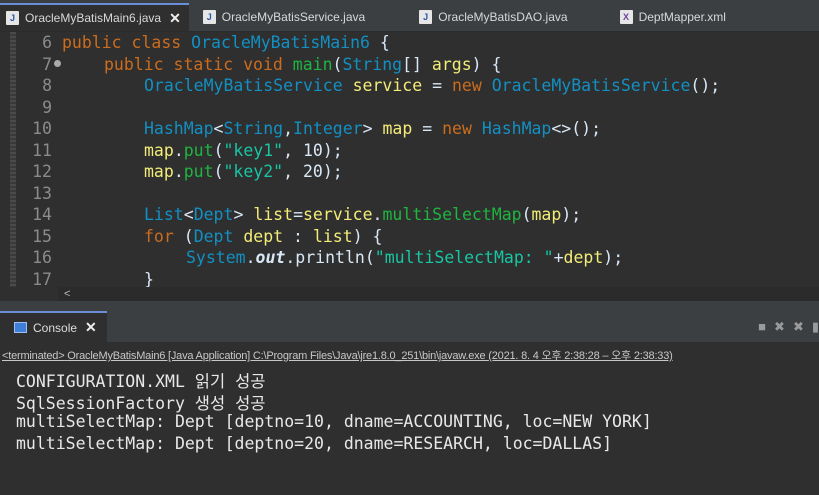 The width and height of the screenshot is (819, 495). I want to click on tab-deptmapper-xml: X DeptMapper.xml, so click(674, 17).